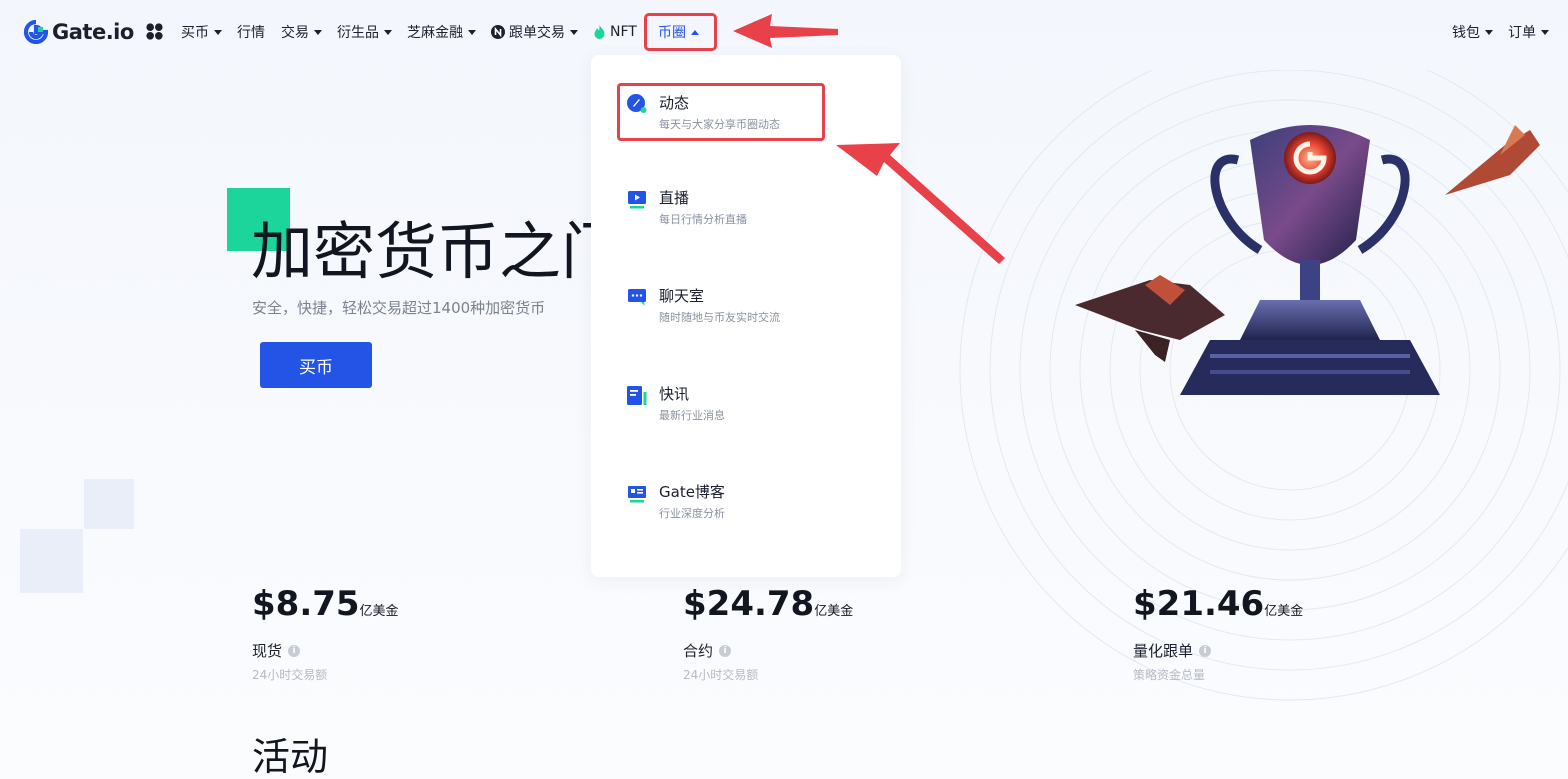 The height and width of the screenshot is (779, 1568). I want to click on stat-value: $8.75亿美金, so click(325, 604).